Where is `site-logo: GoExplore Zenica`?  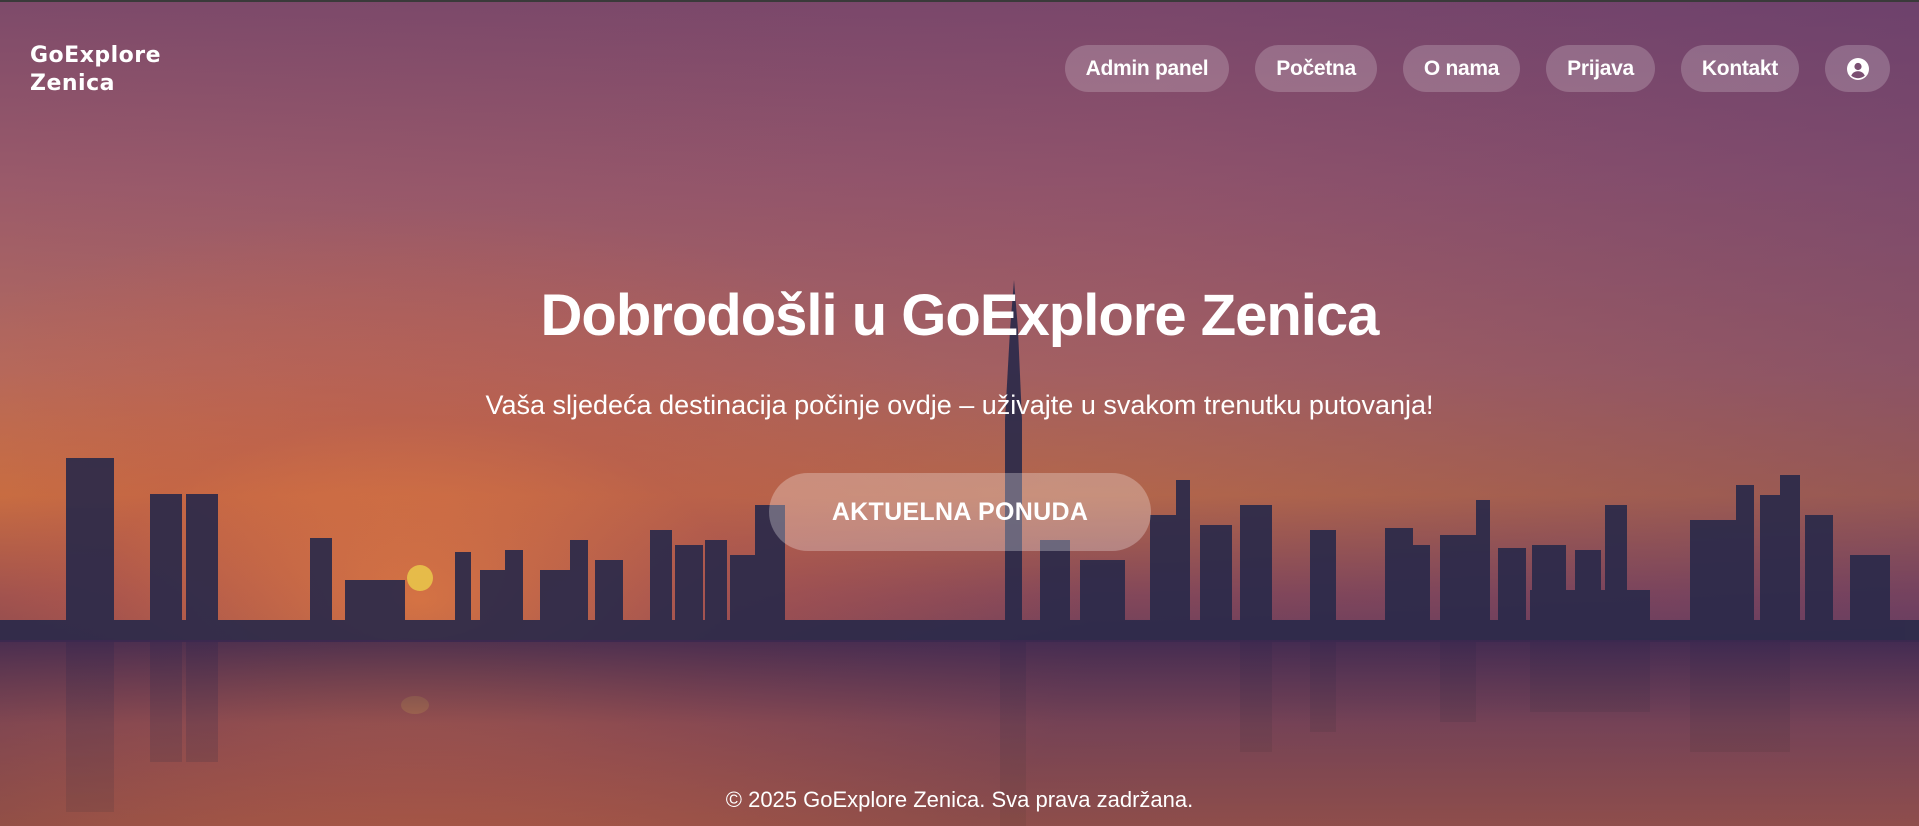
site-logo: GoExplore Zenica is located at coordinates (115, 70).